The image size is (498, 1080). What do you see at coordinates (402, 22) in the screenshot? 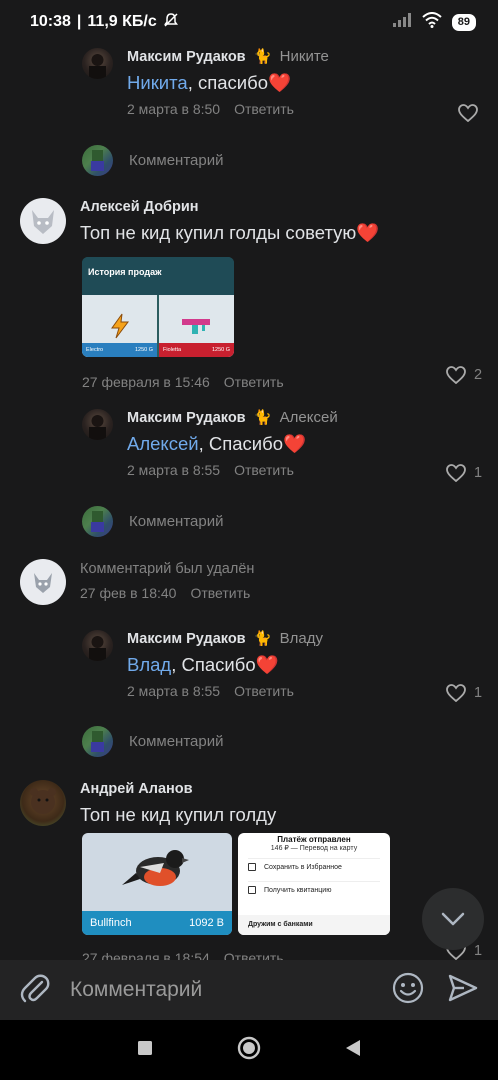
I see `signal-icon` at bounding box center [402, 22].